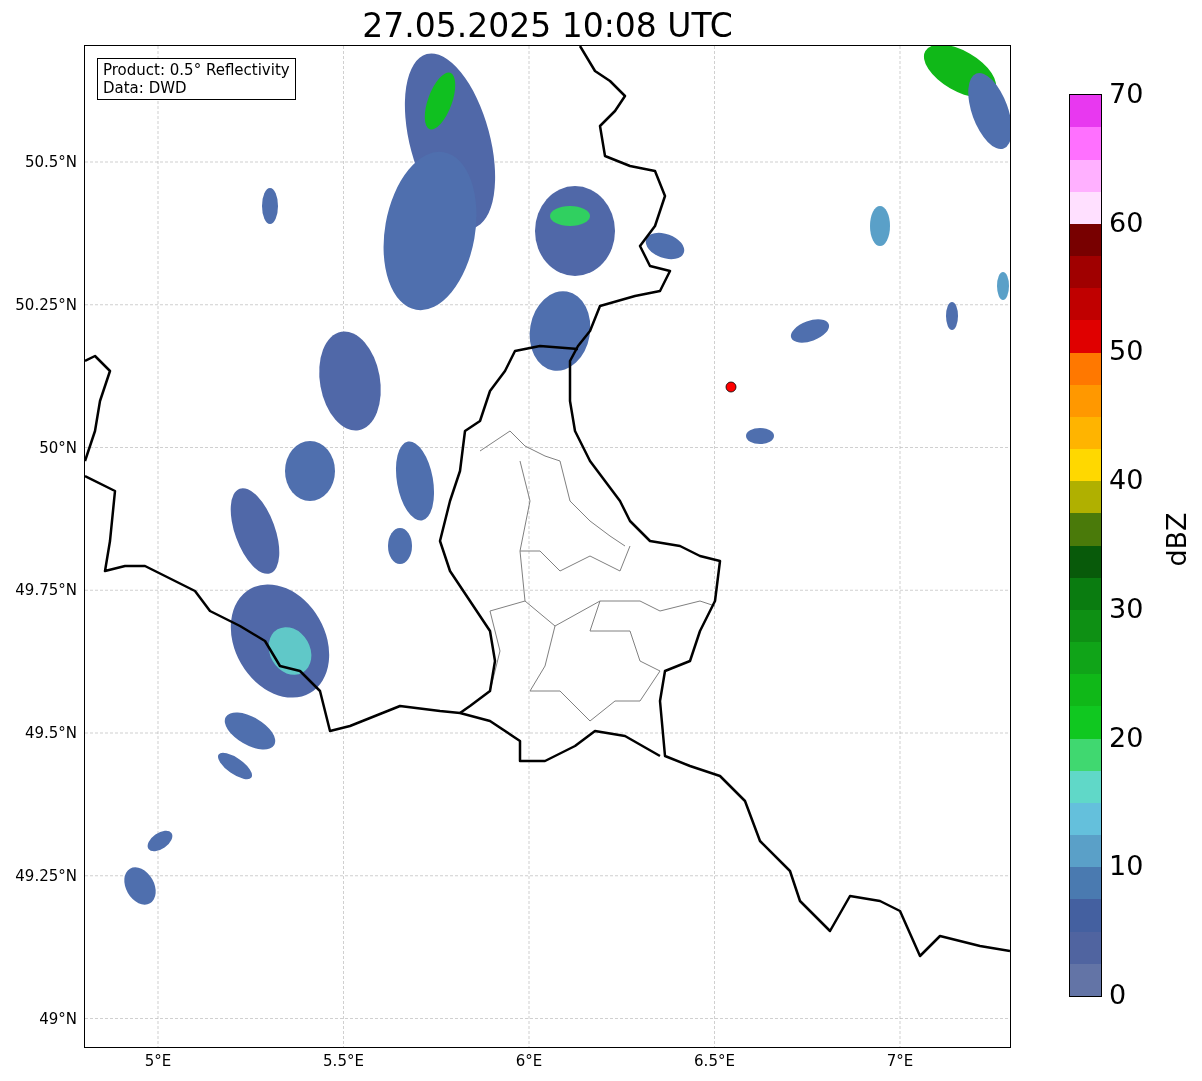  I want to click on colorbar-tick-label: 30, so click(1126, 608).